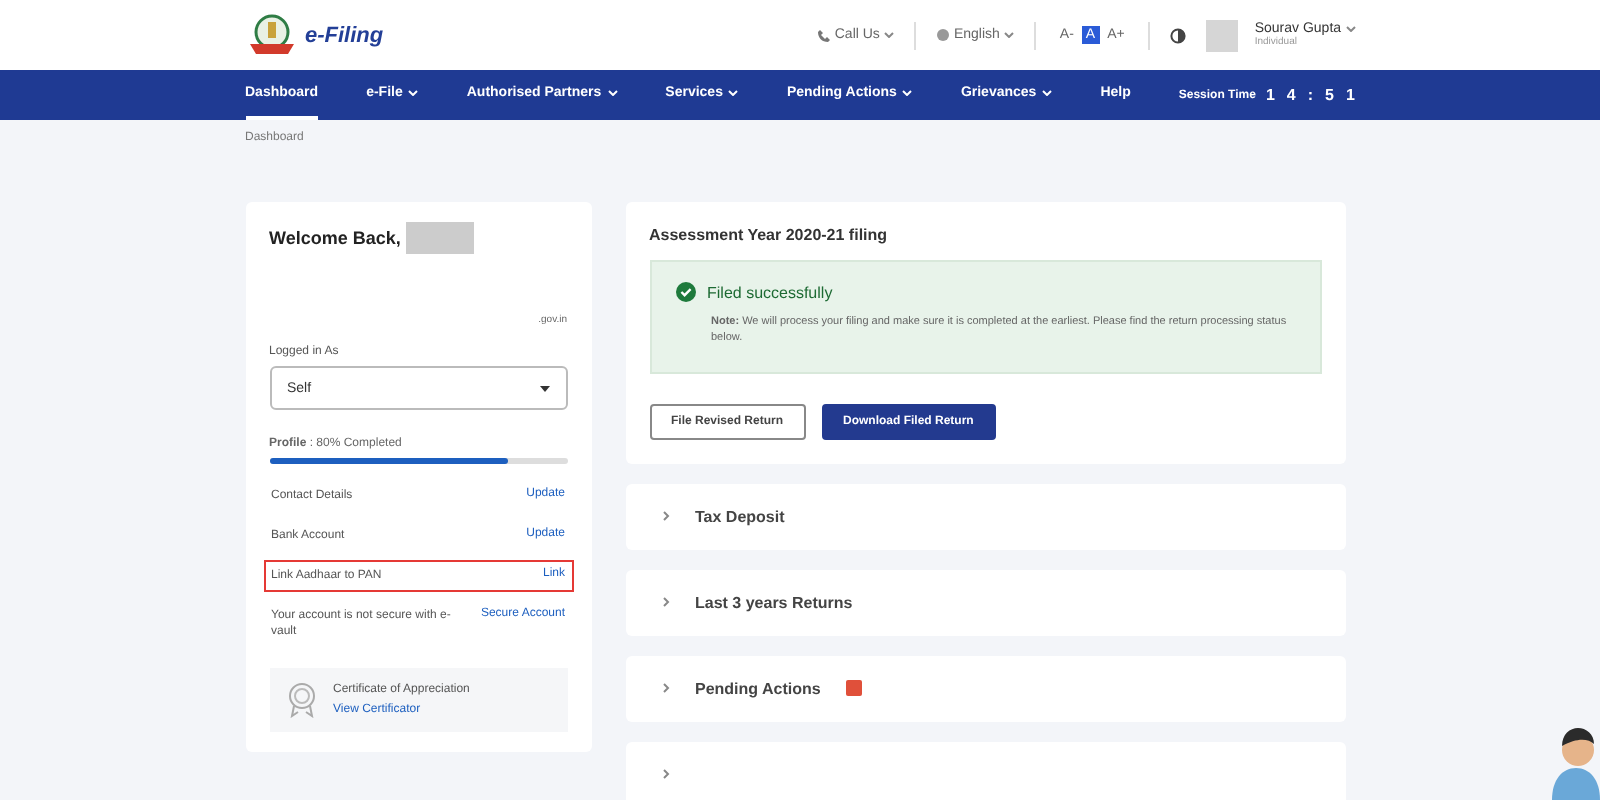 The width and height of the screenshot is (1600, 800). I want to click on session-time-digit: 4, so click(1291, 95).